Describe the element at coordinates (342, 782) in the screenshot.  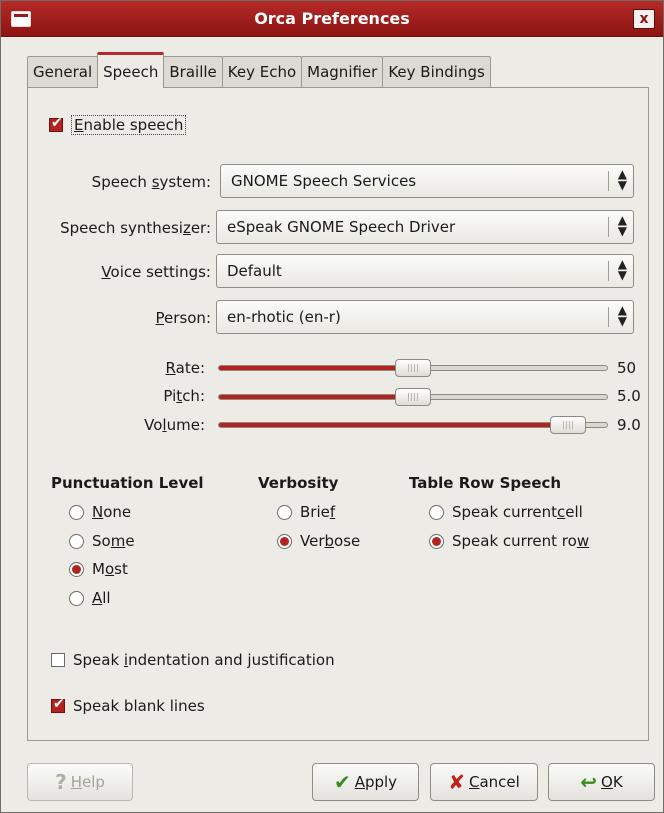
I see `apply-check-icon: ✔` at that location.